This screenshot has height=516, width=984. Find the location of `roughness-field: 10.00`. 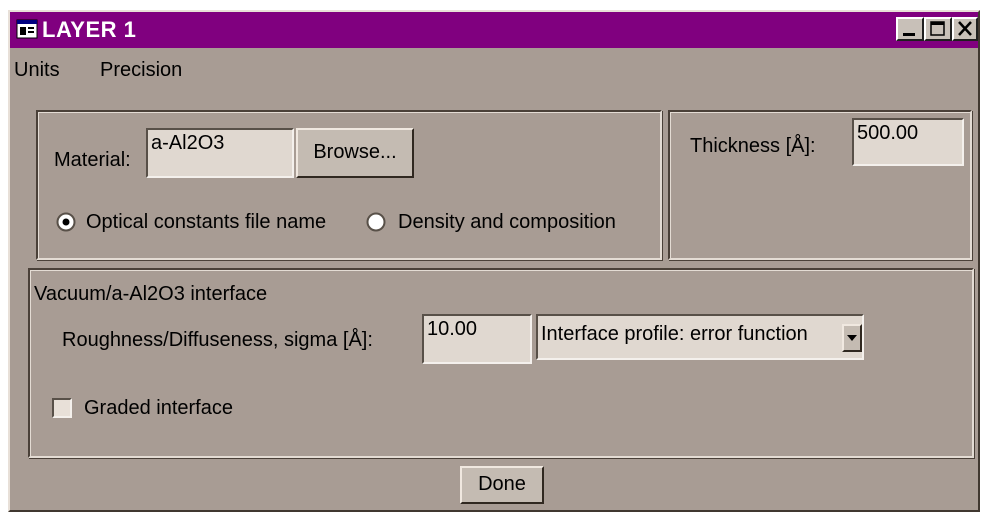

roughness-field: 10.00 is located at coordinates (477, 339).